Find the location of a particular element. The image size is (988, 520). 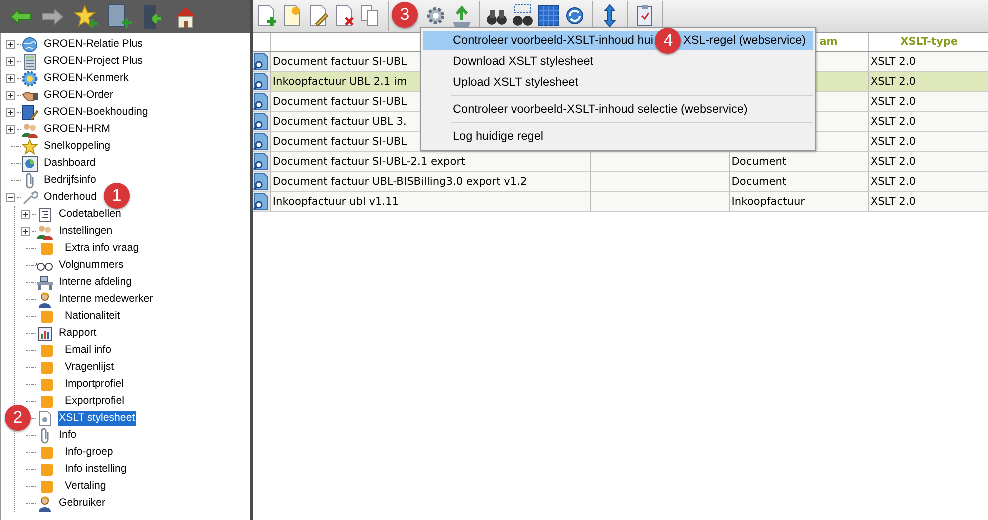

table-cell: Inkoopfactuur ubl v1.11 is located at coordinates (336, 202).